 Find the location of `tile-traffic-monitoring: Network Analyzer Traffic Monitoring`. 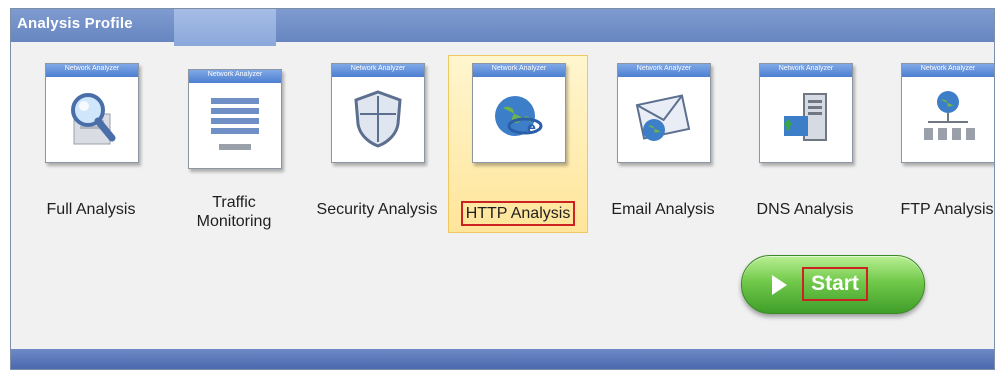

tile-traffic-monitoring: Network Analyzer Traffic Monitoring is located at coordinates (234, 144).